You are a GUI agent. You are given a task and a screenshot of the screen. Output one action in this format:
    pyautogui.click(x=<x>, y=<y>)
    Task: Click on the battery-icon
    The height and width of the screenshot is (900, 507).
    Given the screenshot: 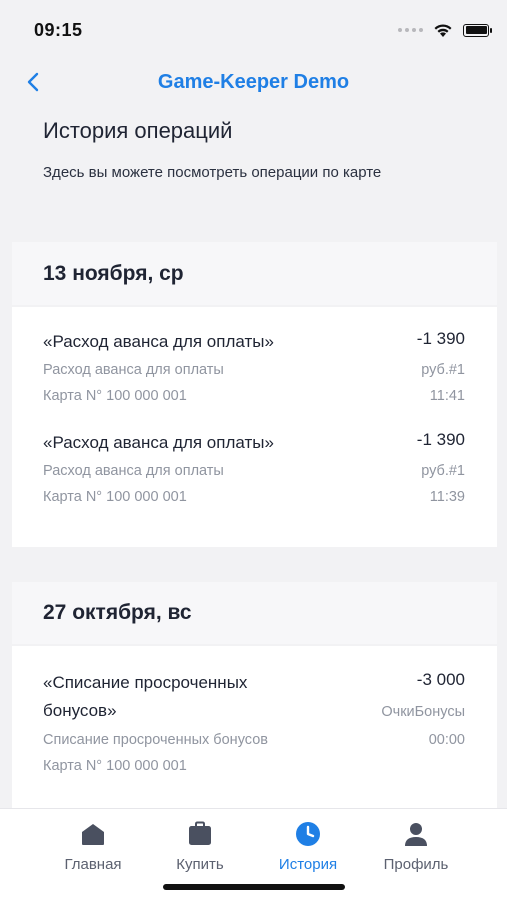 What is the action you would take?
    pyautogui.click(x=477, y=30)
    